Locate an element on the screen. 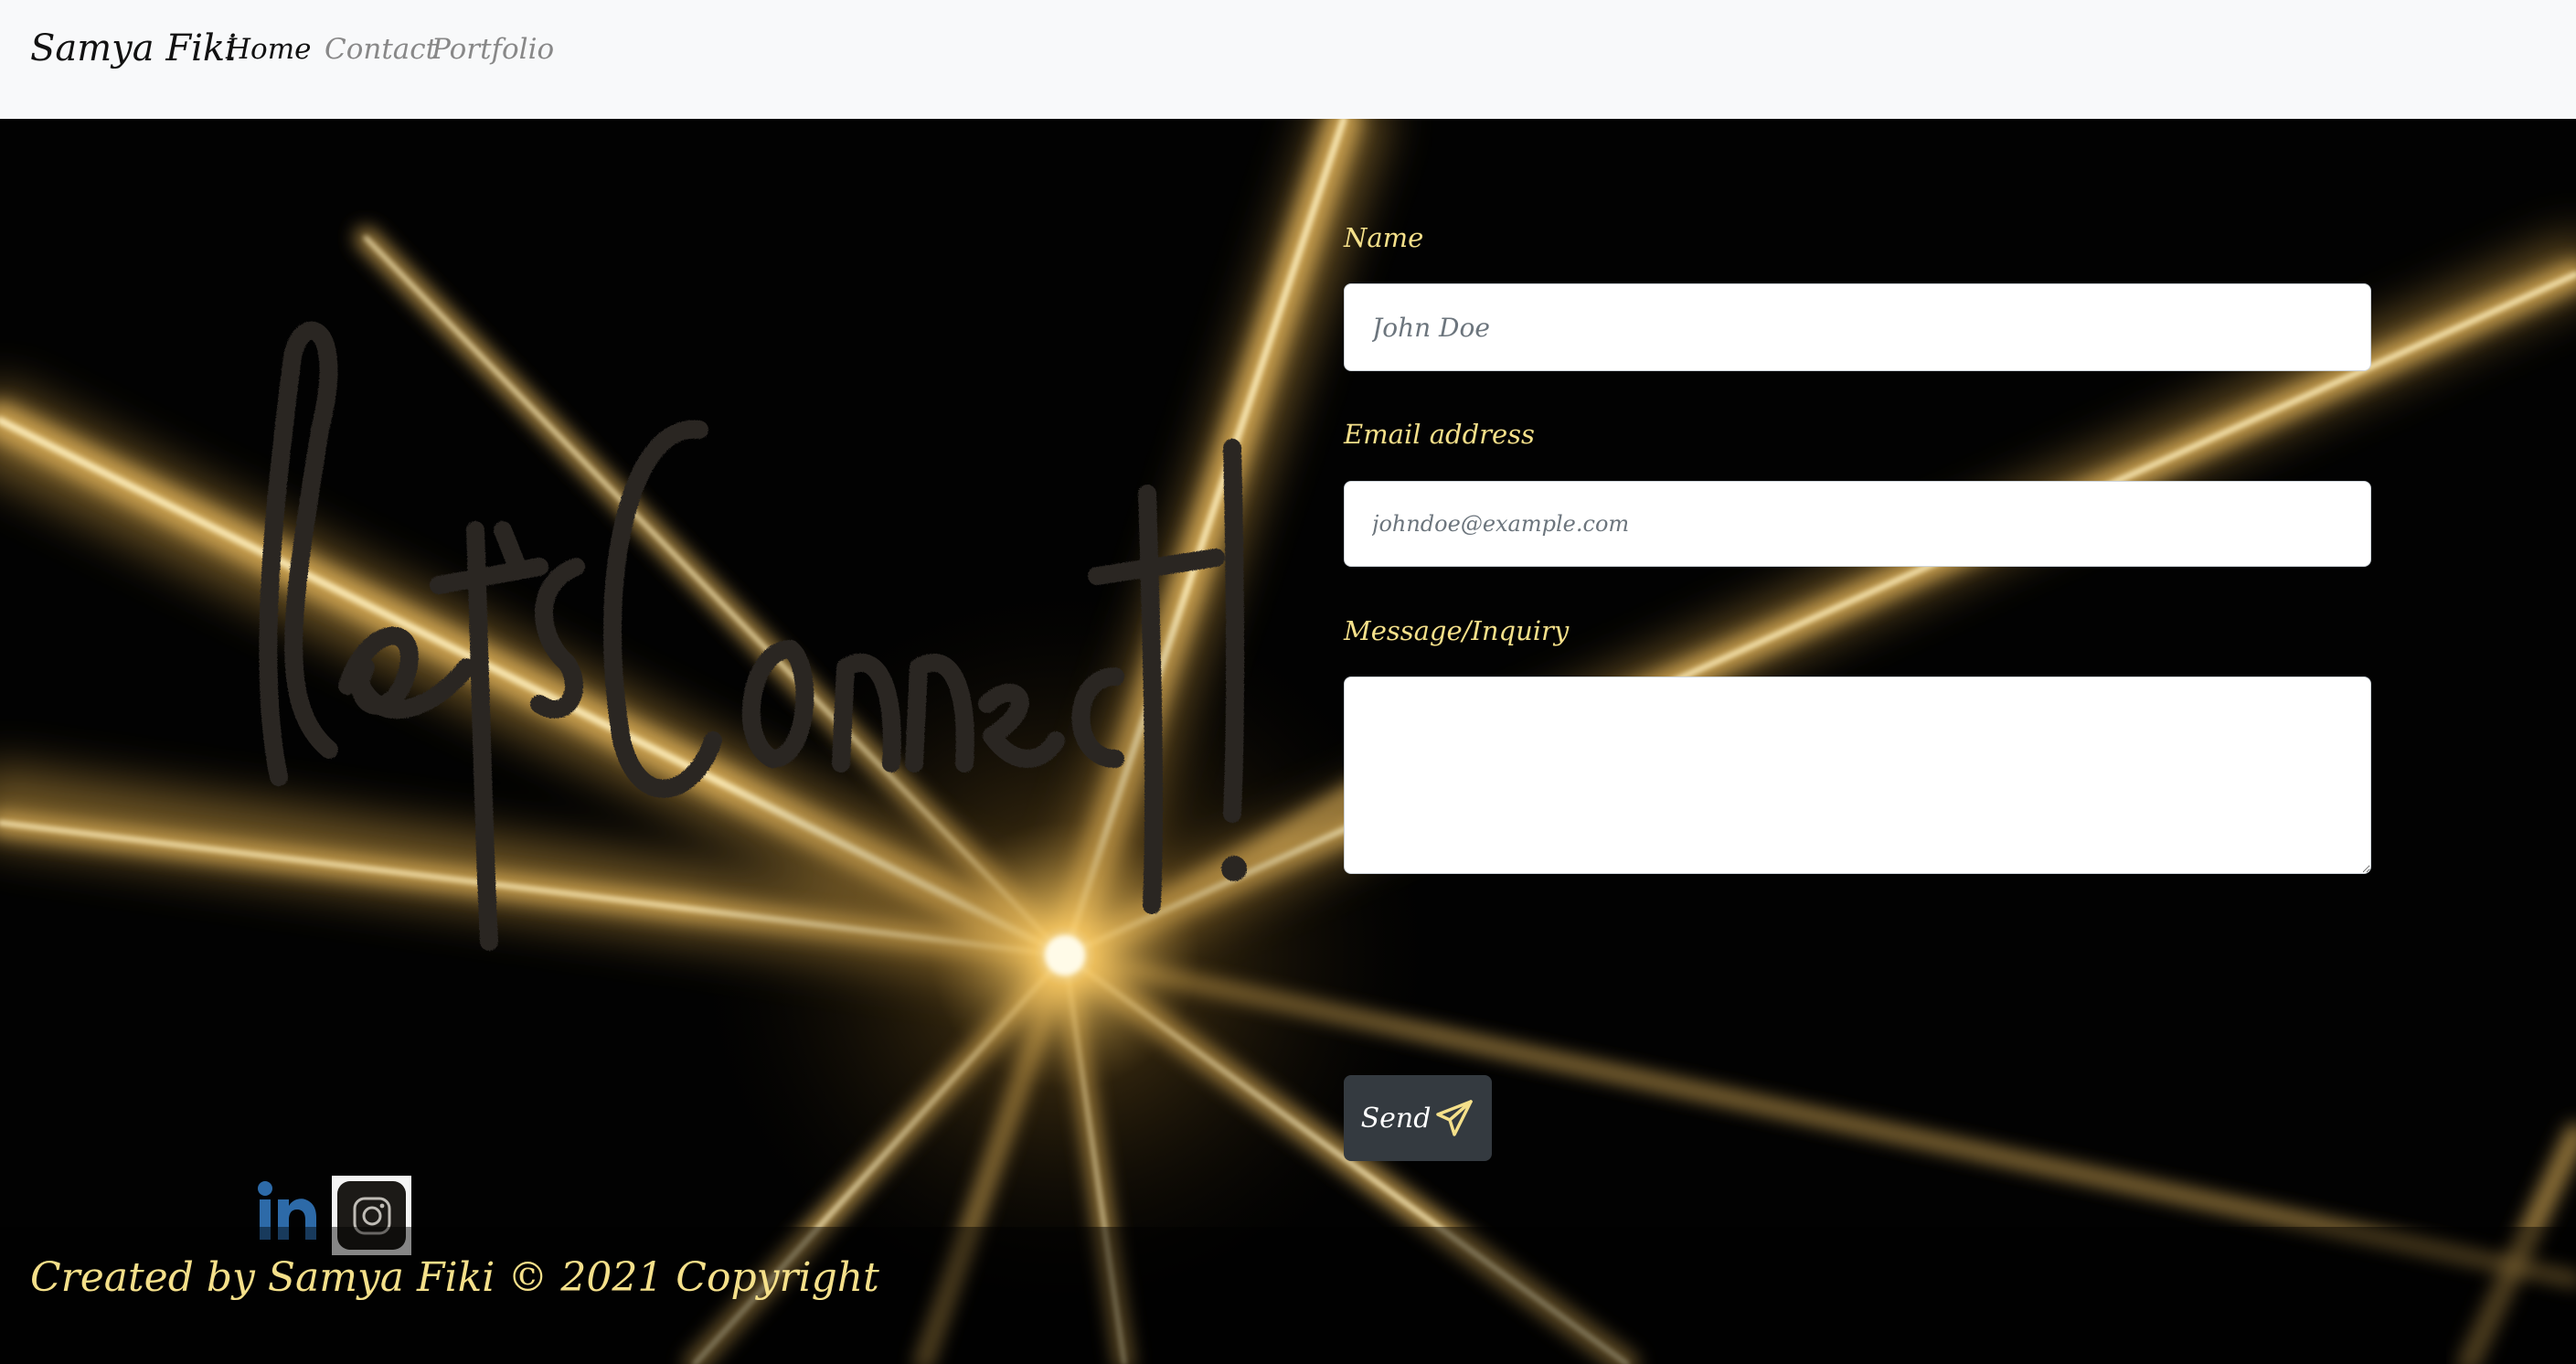 Image resolution: width=2576 pixels, height=1364 pixels. email-input is located at coordinates (1857, 524).